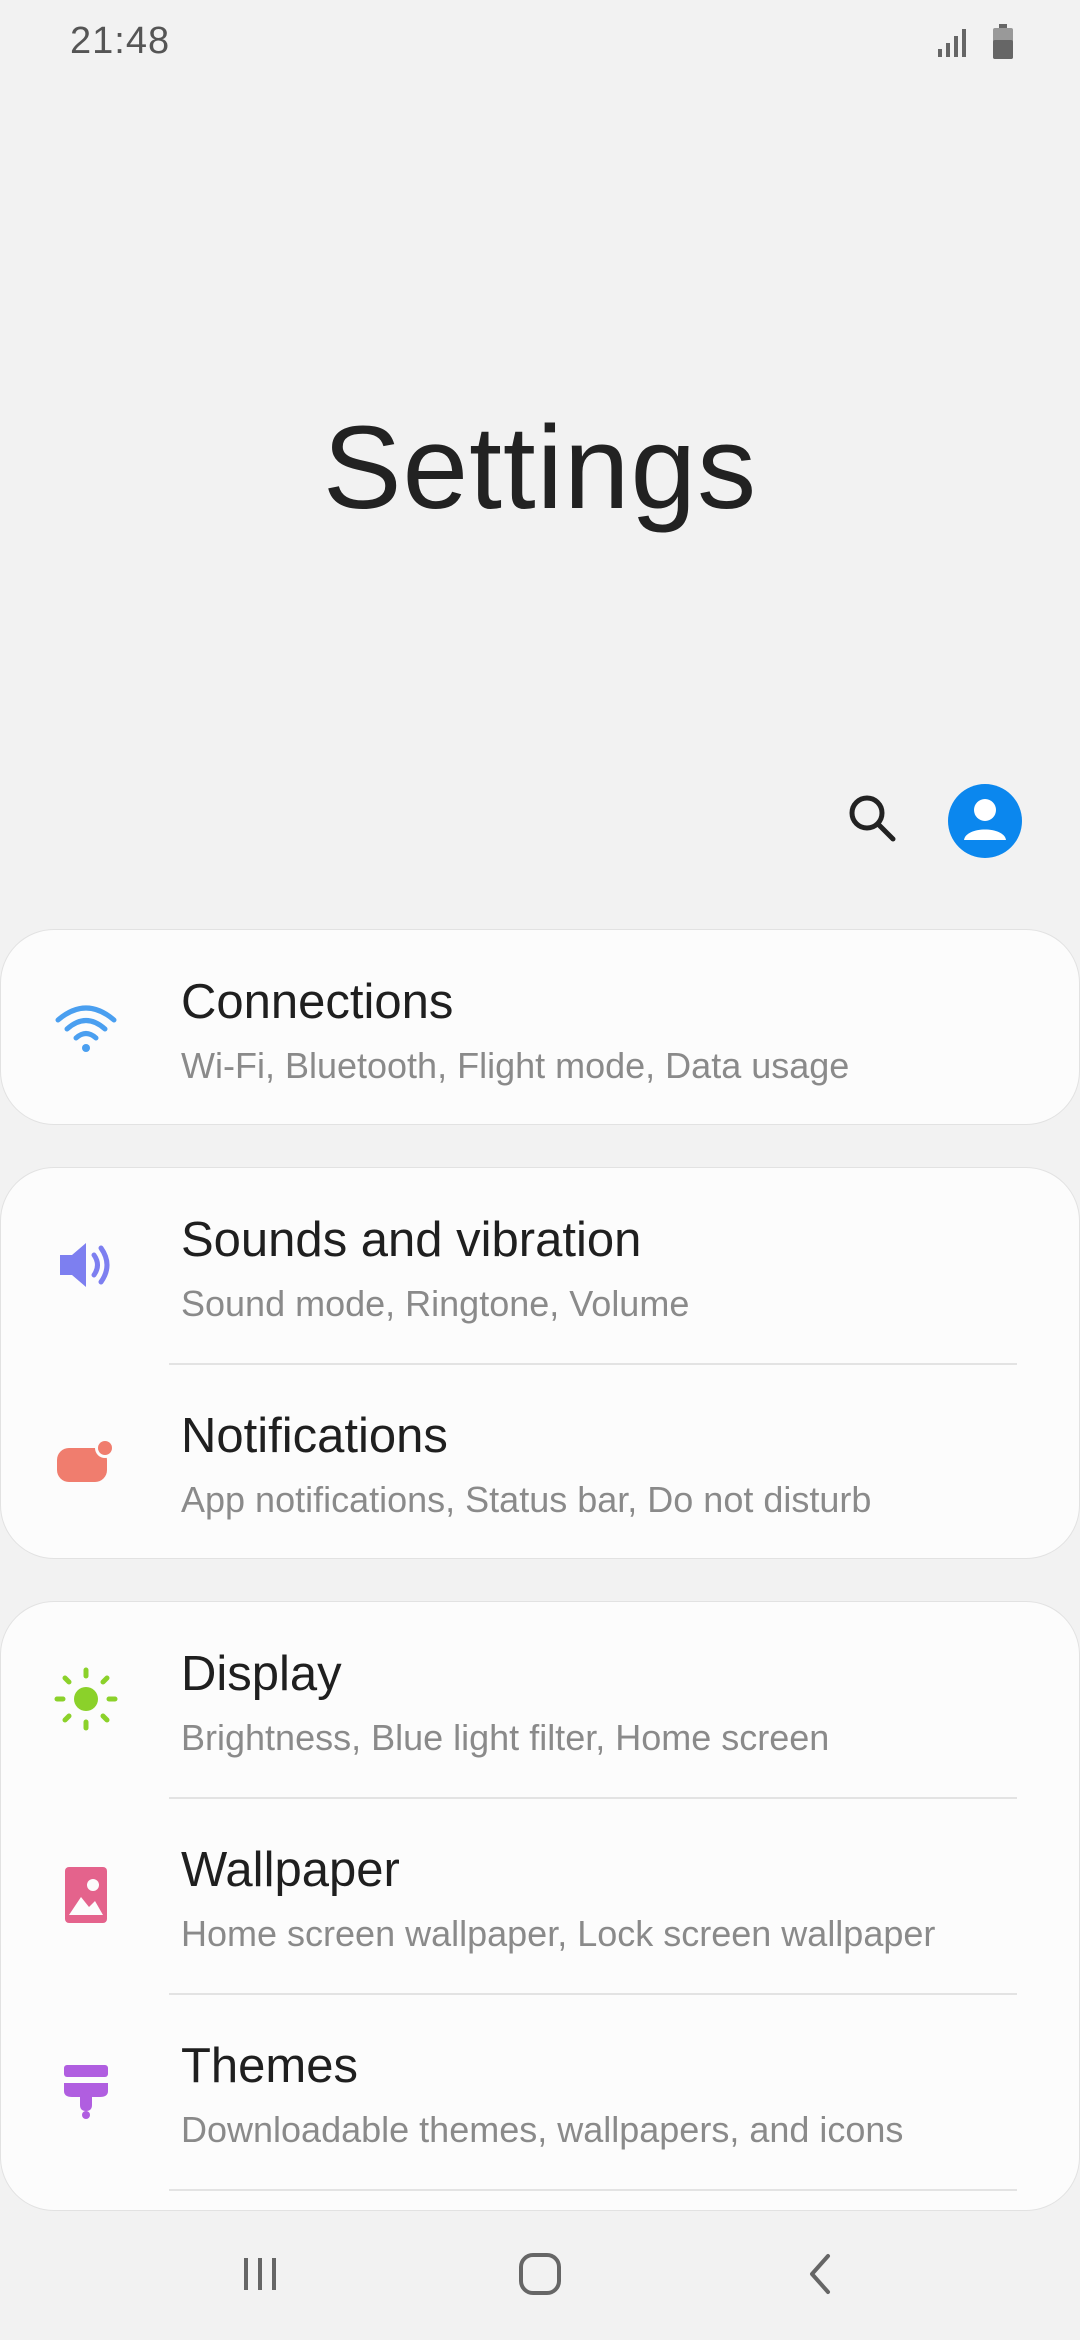  I want to click on volume-icon, so click(86, 1265).